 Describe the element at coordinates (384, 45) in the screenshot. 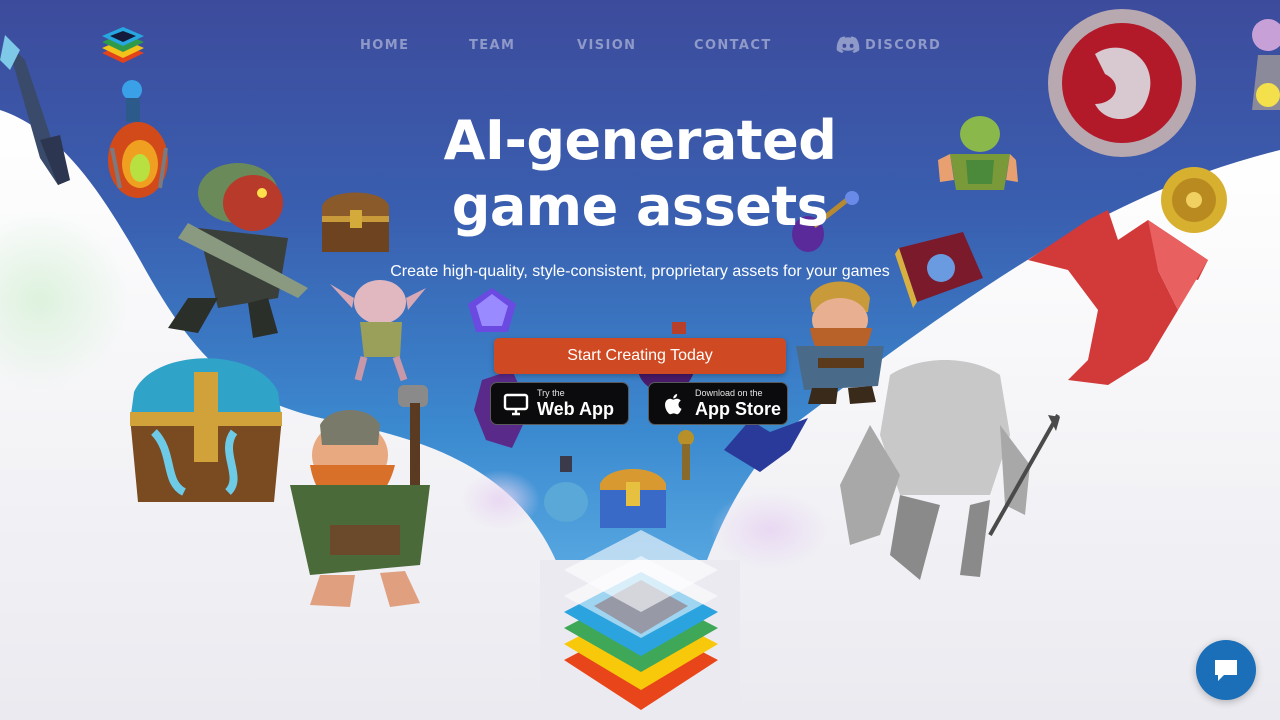

I see `nav-home-link: HOME` at that location.